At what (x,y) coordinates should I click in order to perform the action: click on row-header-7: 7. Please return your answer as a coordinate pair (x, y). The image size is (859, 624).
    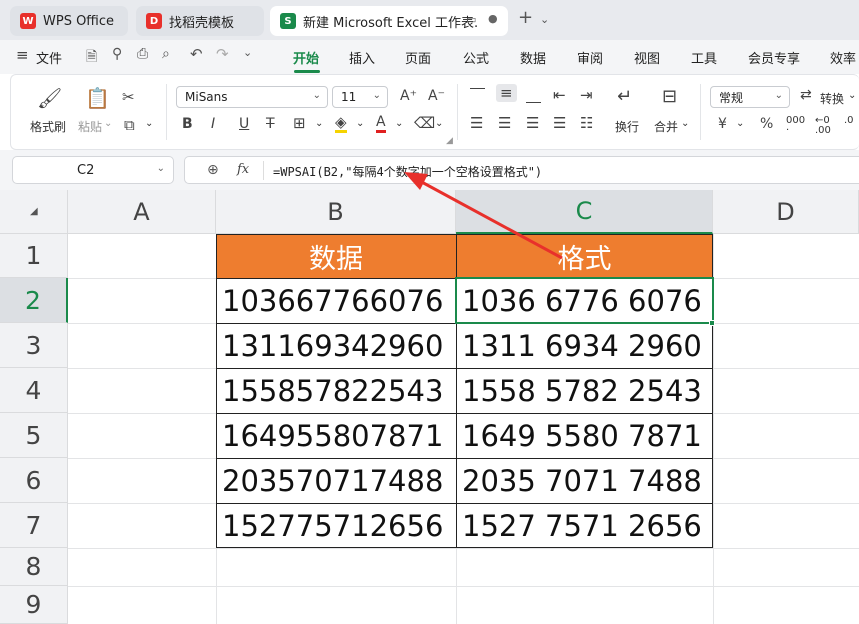
    Looking at the image, I should click on (34, 525).